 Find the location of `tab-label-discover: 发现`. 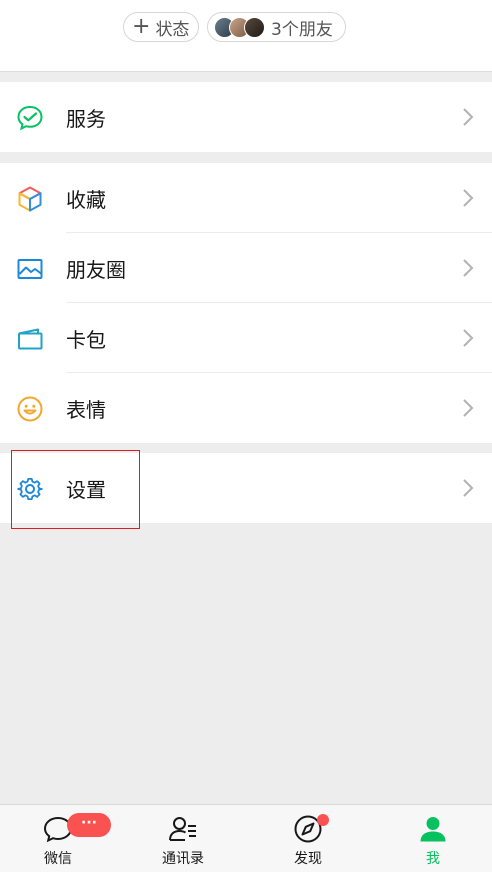

tab-label-discover: 发现 is located at coordinates (308, 859).